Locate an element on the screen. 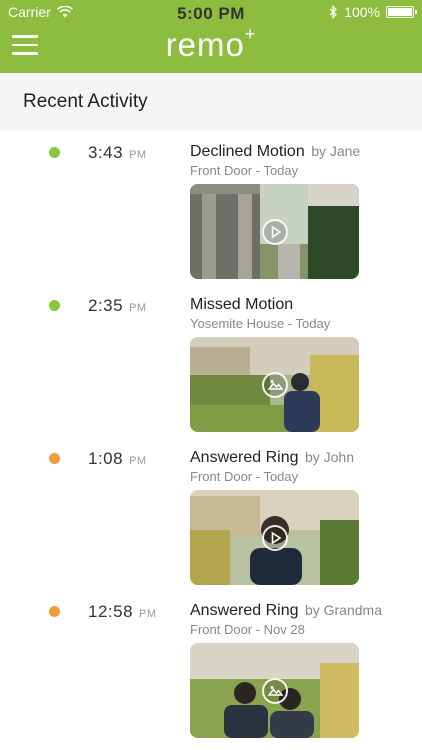  app-header: Carrier 5:00 PM 100% remo+ is located at coordinates (211, 36).